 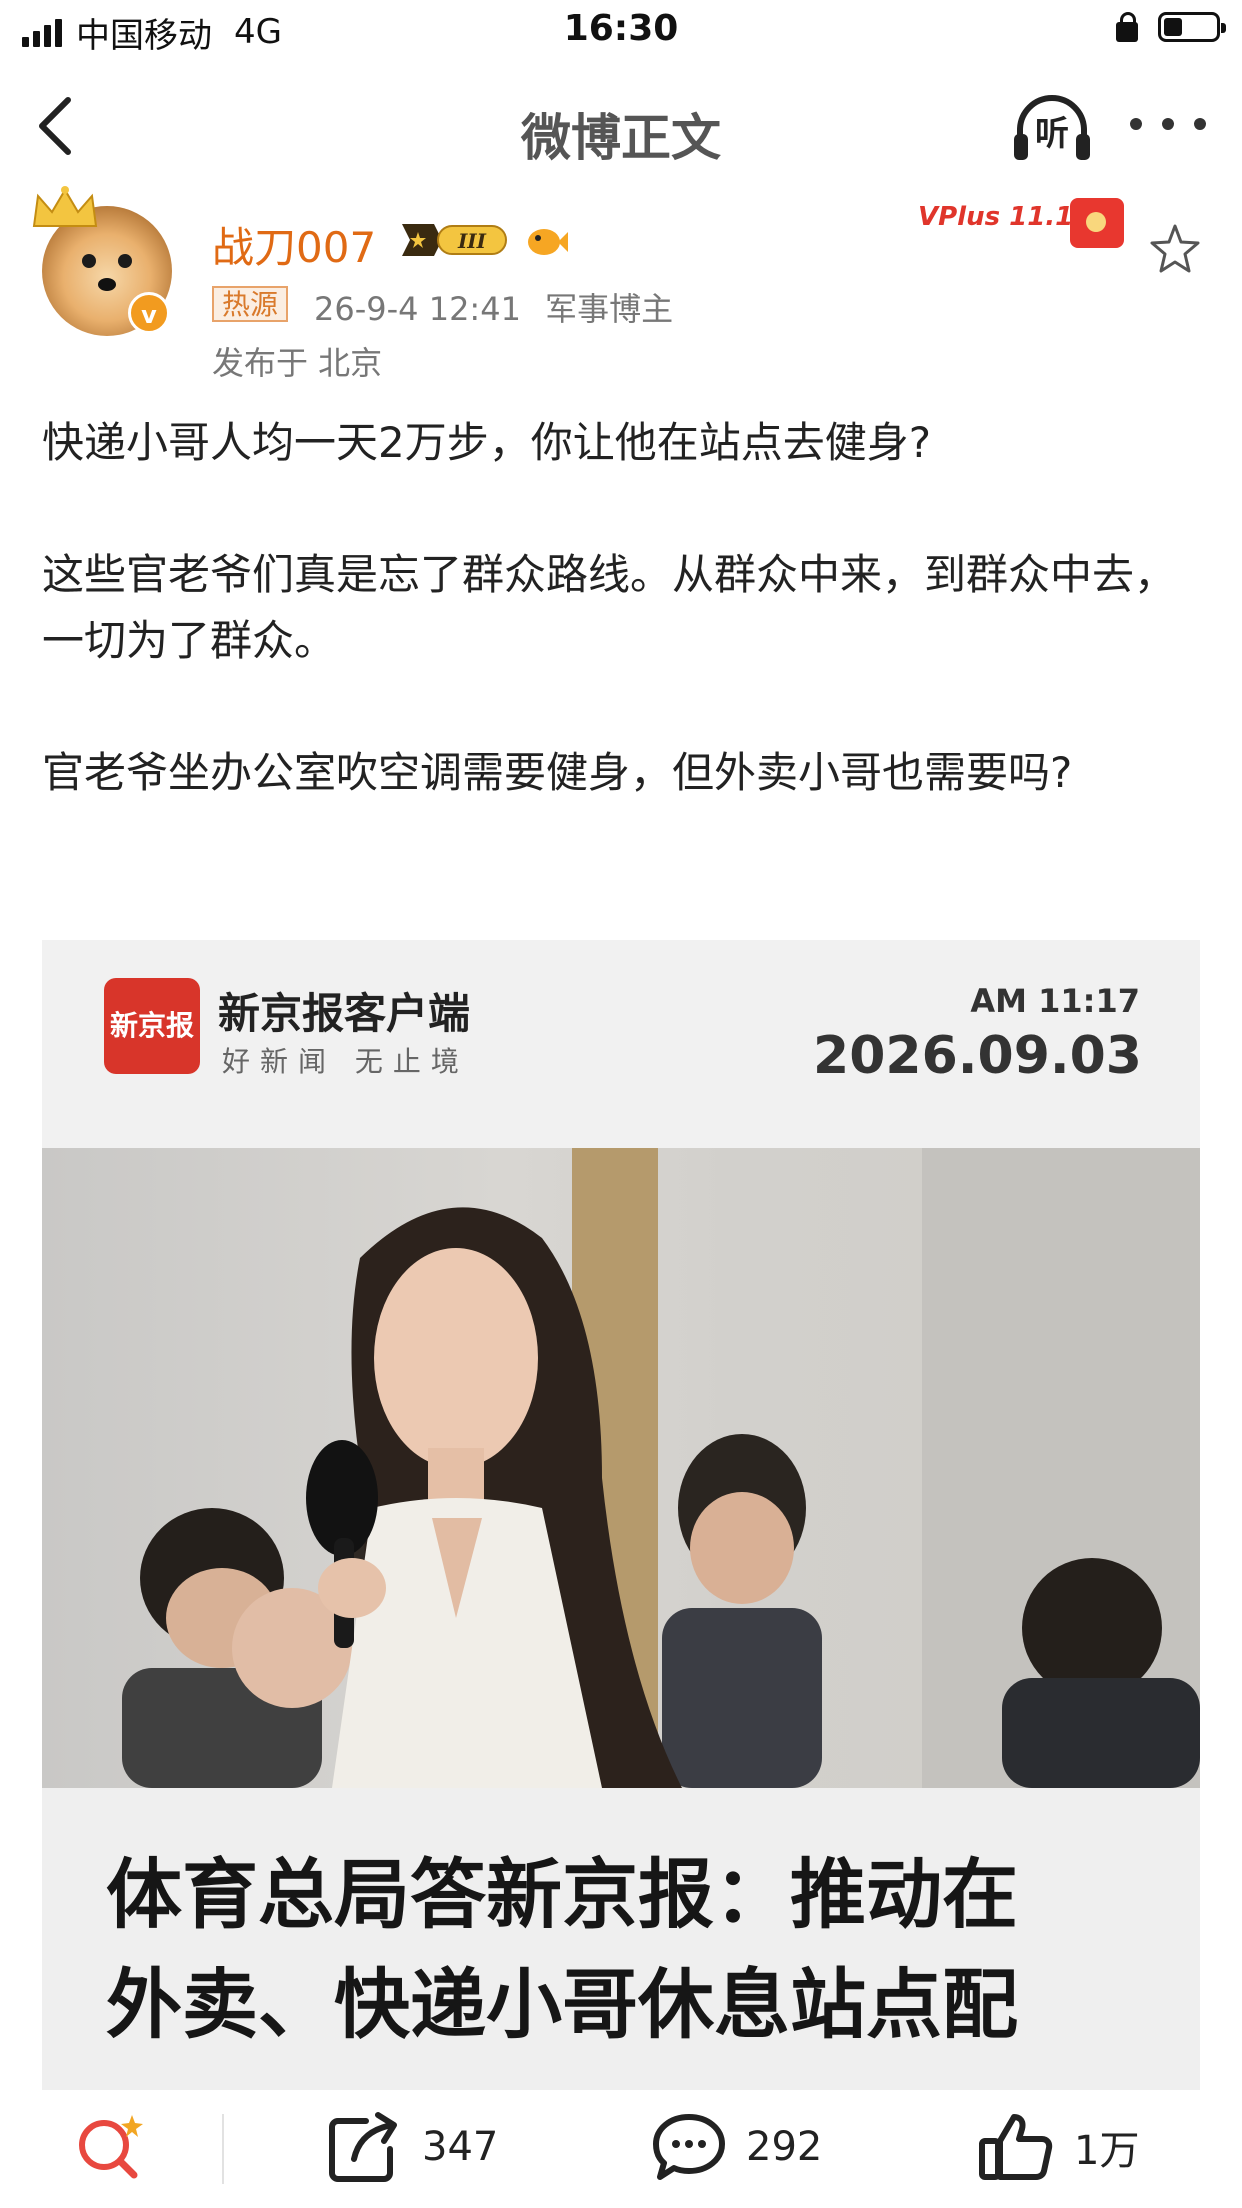 I want to click on bottom-action-bar: 347 292 1万, so click(x=621, y=2149).